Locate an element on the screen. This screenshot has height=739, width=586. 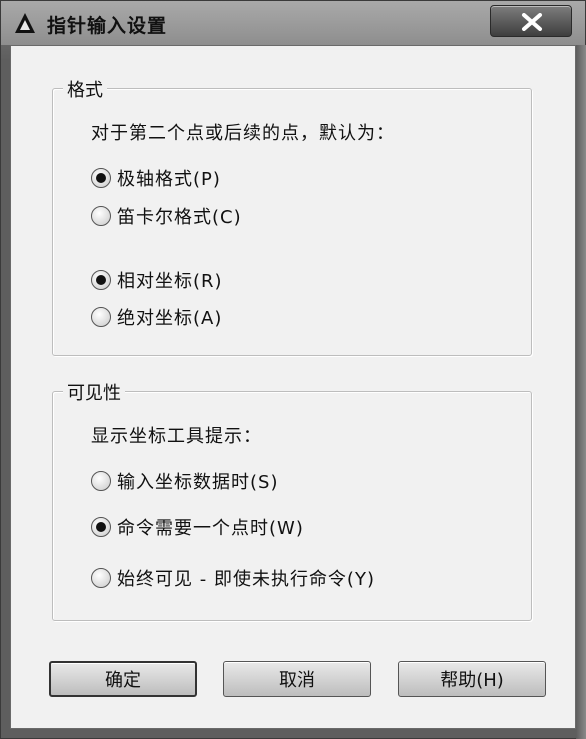
radio-relative-coords: 相对坐标(R) is located at coordinates (157, 280).